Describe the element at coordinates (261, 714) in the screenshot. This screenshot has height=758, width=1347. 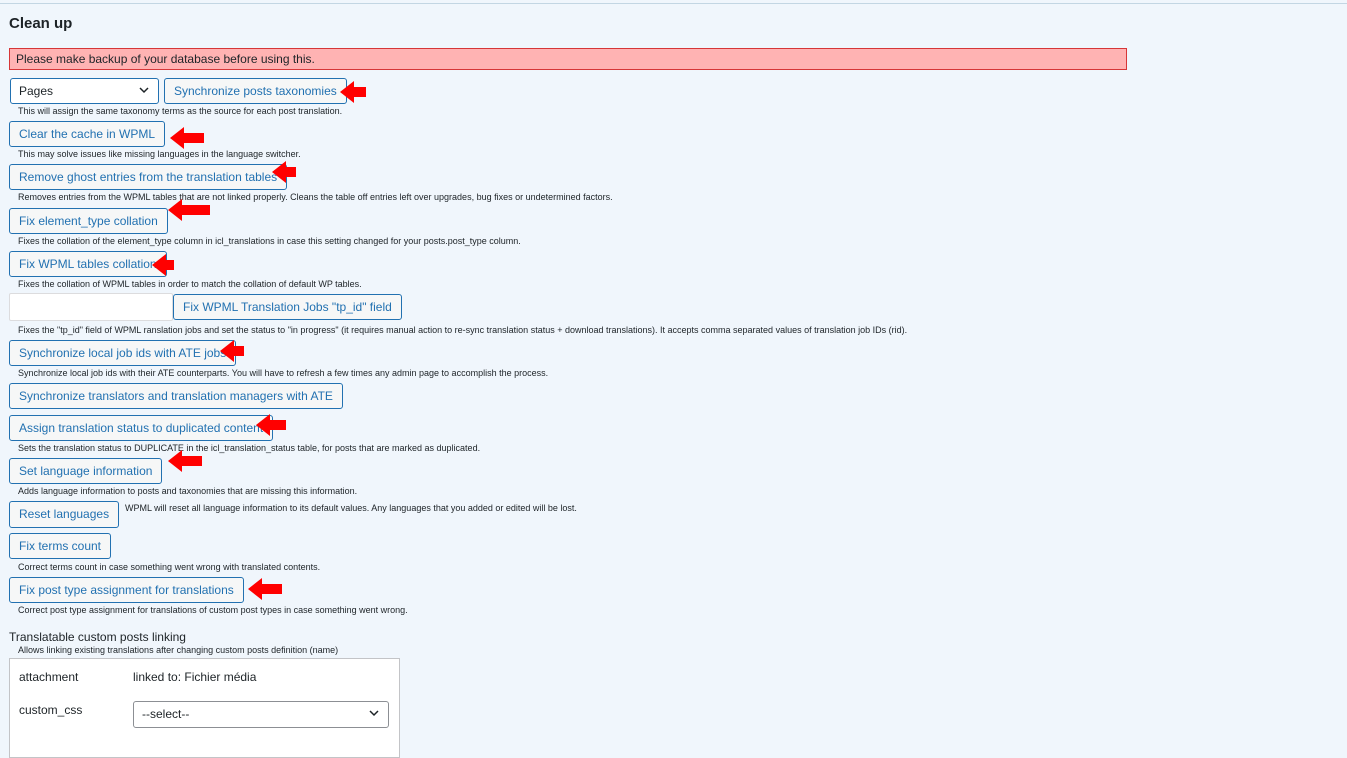
I see `custom-css-select: --select--` at that location.